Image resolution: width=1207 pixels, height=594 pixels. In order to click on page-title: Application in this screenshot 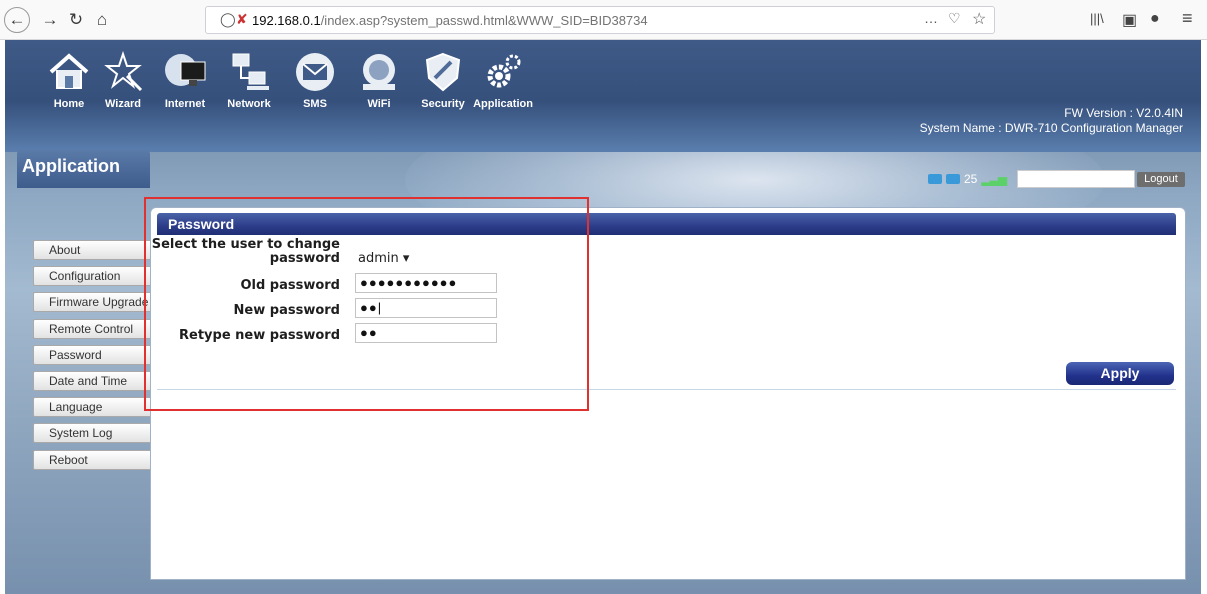, I will do `click(83, 169)`.